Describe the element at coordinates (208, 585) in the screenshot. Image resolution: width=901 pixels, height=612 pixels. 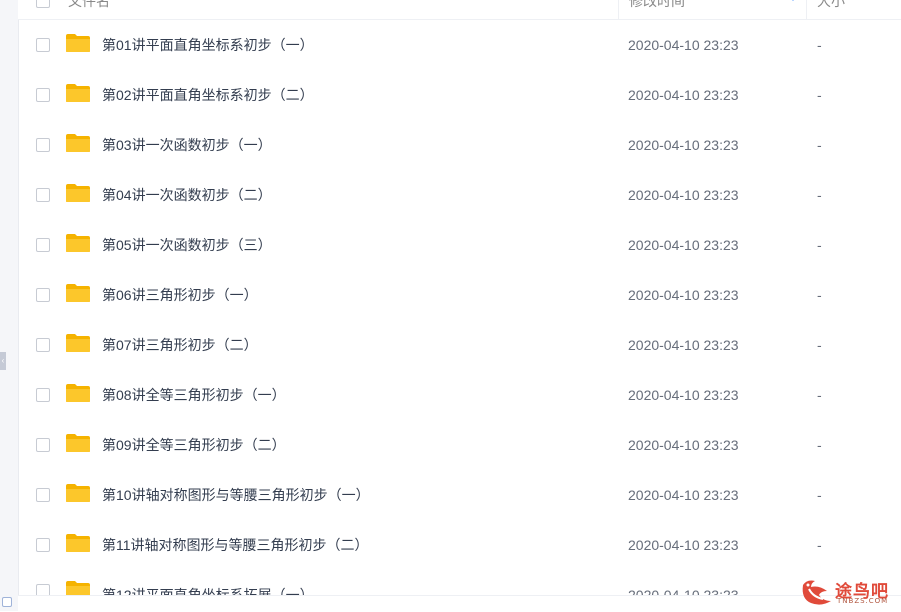
I see `file-name: 第12讲平面直角坐标系拓展（一）` at that location.